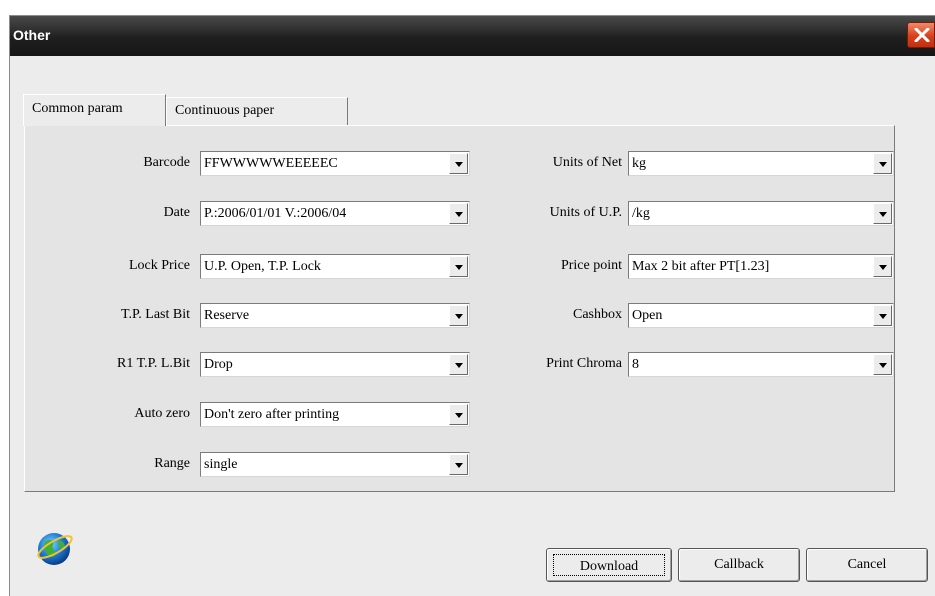 The image size is (935, 596). I want to click on barcode-label: Barcode, so click(166, 162).